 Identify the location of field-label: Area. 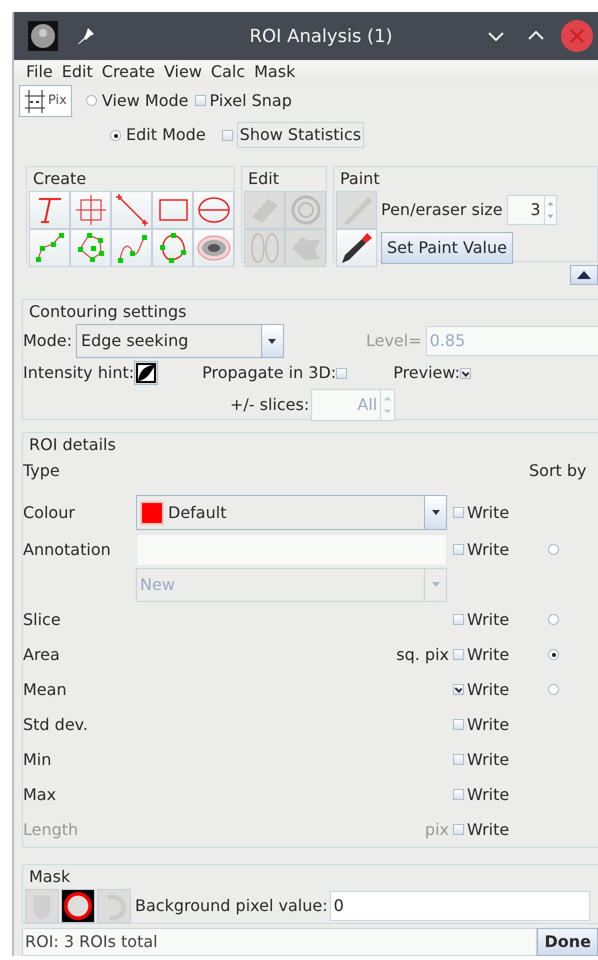
(42, 655).